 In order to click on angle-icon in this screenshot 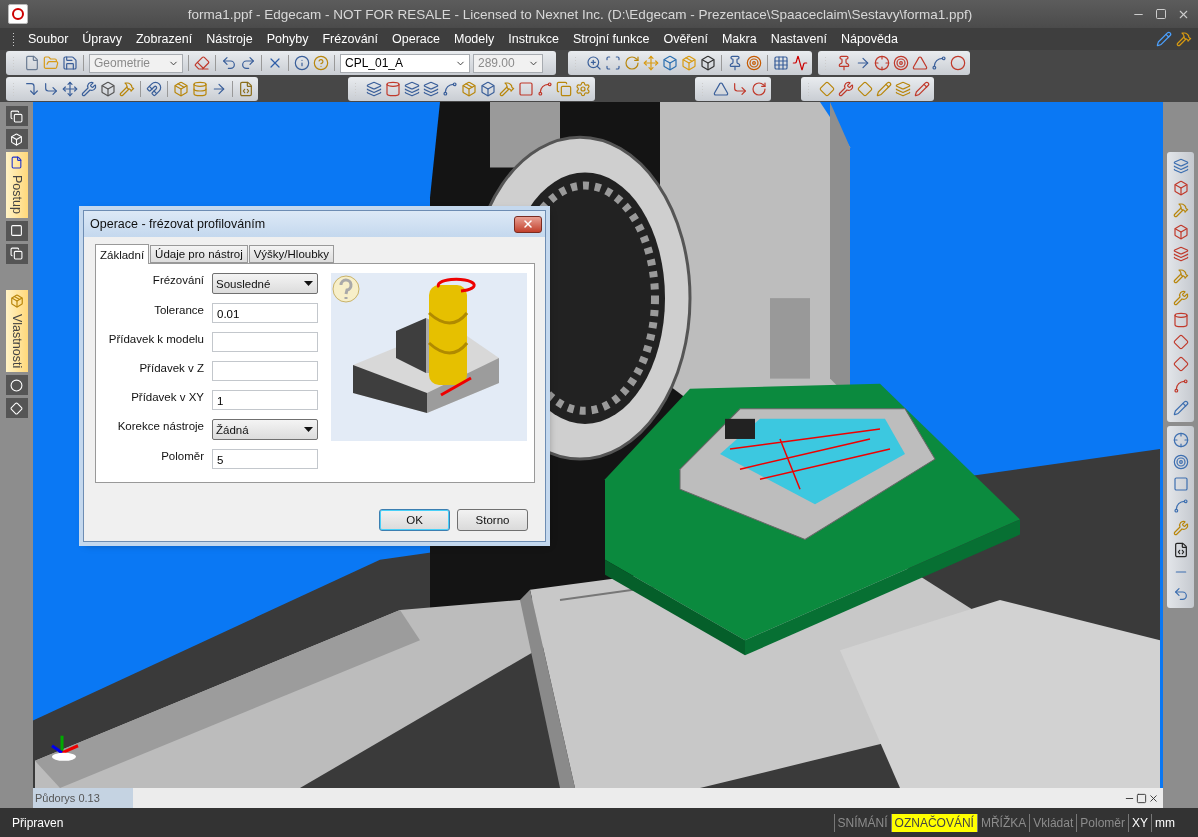, I will do `click(721, 89)`.